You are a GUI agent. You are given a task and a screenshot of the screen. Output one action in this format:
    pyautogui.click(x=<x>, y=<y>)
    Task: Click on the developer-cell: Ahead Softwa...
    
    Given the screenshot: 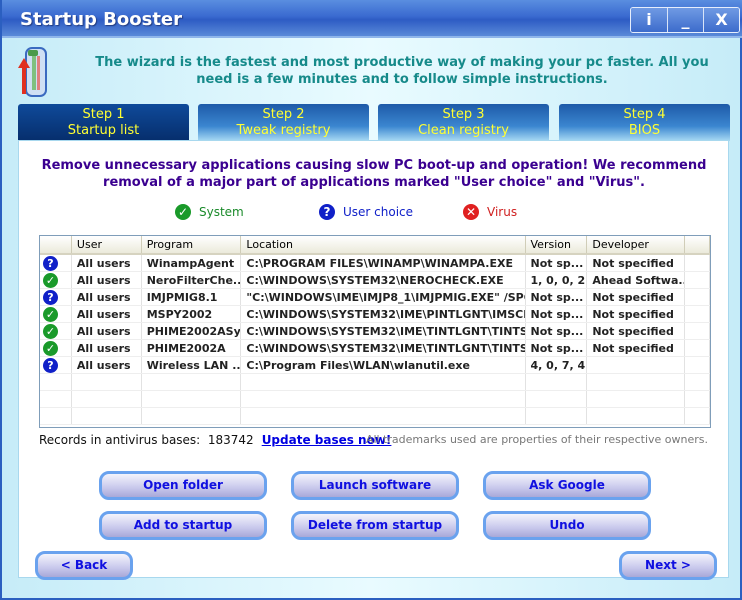 What is the action you would take?
    pyautogui.click(x=636, y=280)
    